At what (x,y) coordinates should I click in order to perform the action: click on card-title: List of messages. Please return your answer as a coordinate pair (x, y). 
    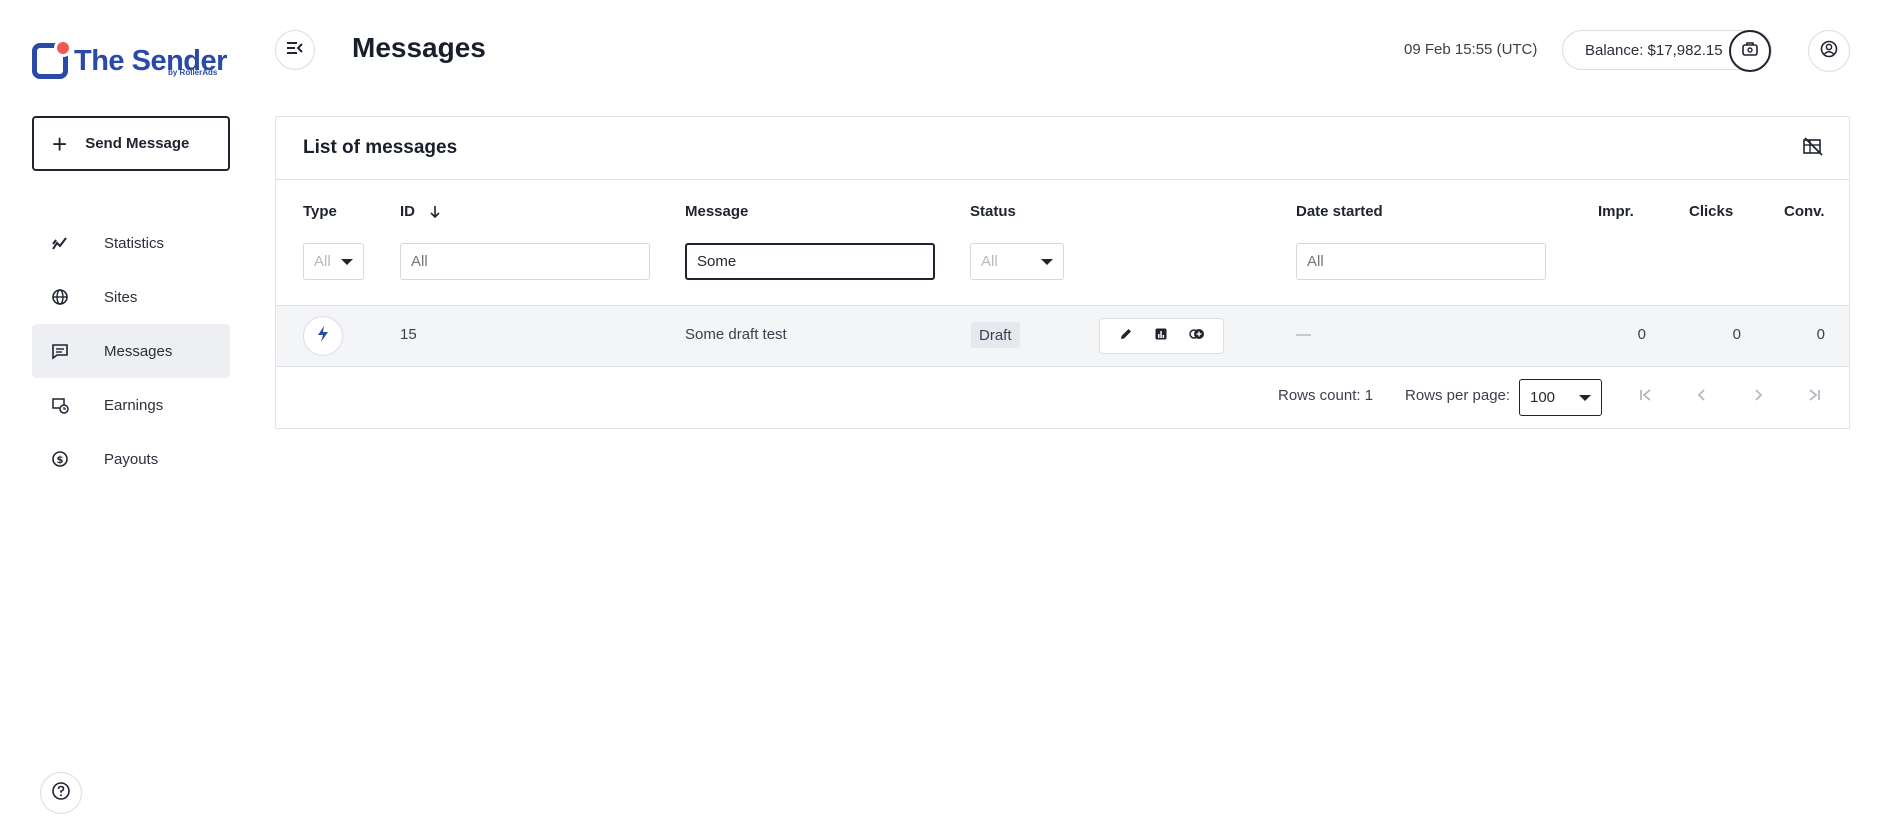
    Looking at the image, I should click on (380, 147).